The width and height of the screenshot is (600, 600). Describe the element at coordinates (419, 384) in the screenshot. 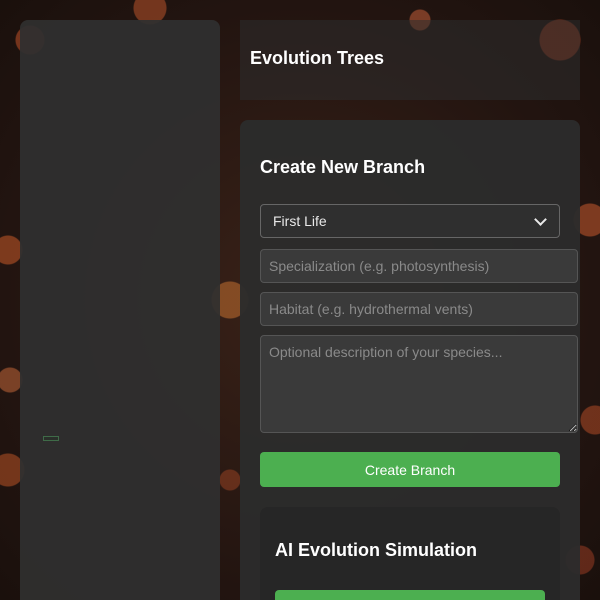

I see `description-textarea` at that location.